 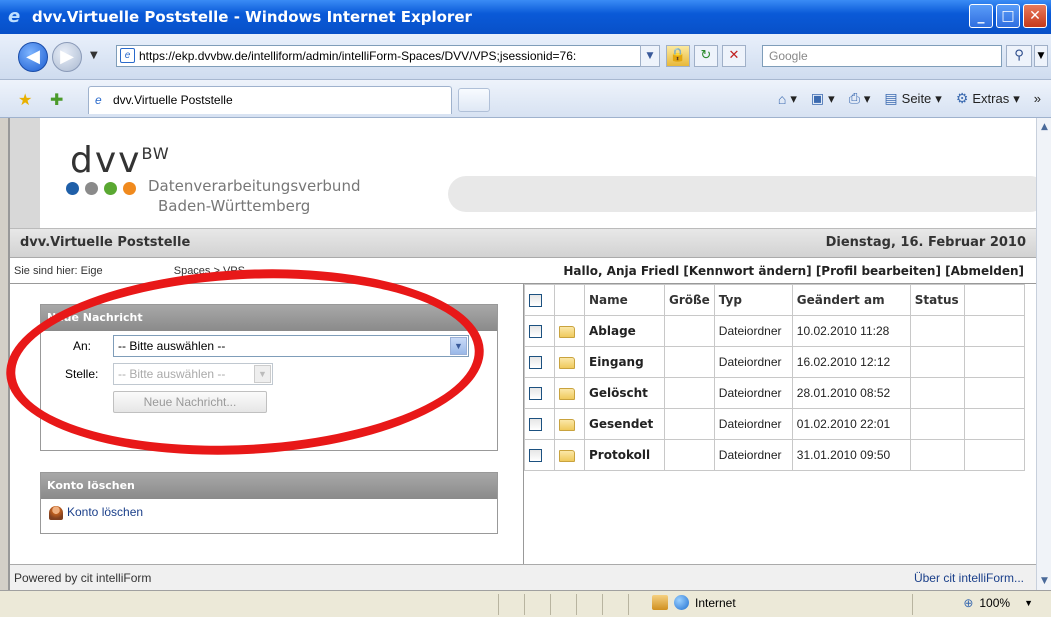 What do you see at coordinates (851, 300) in the screenshot?
I see `column-header-modified: Geändert am` at bounding box center [851, 300].